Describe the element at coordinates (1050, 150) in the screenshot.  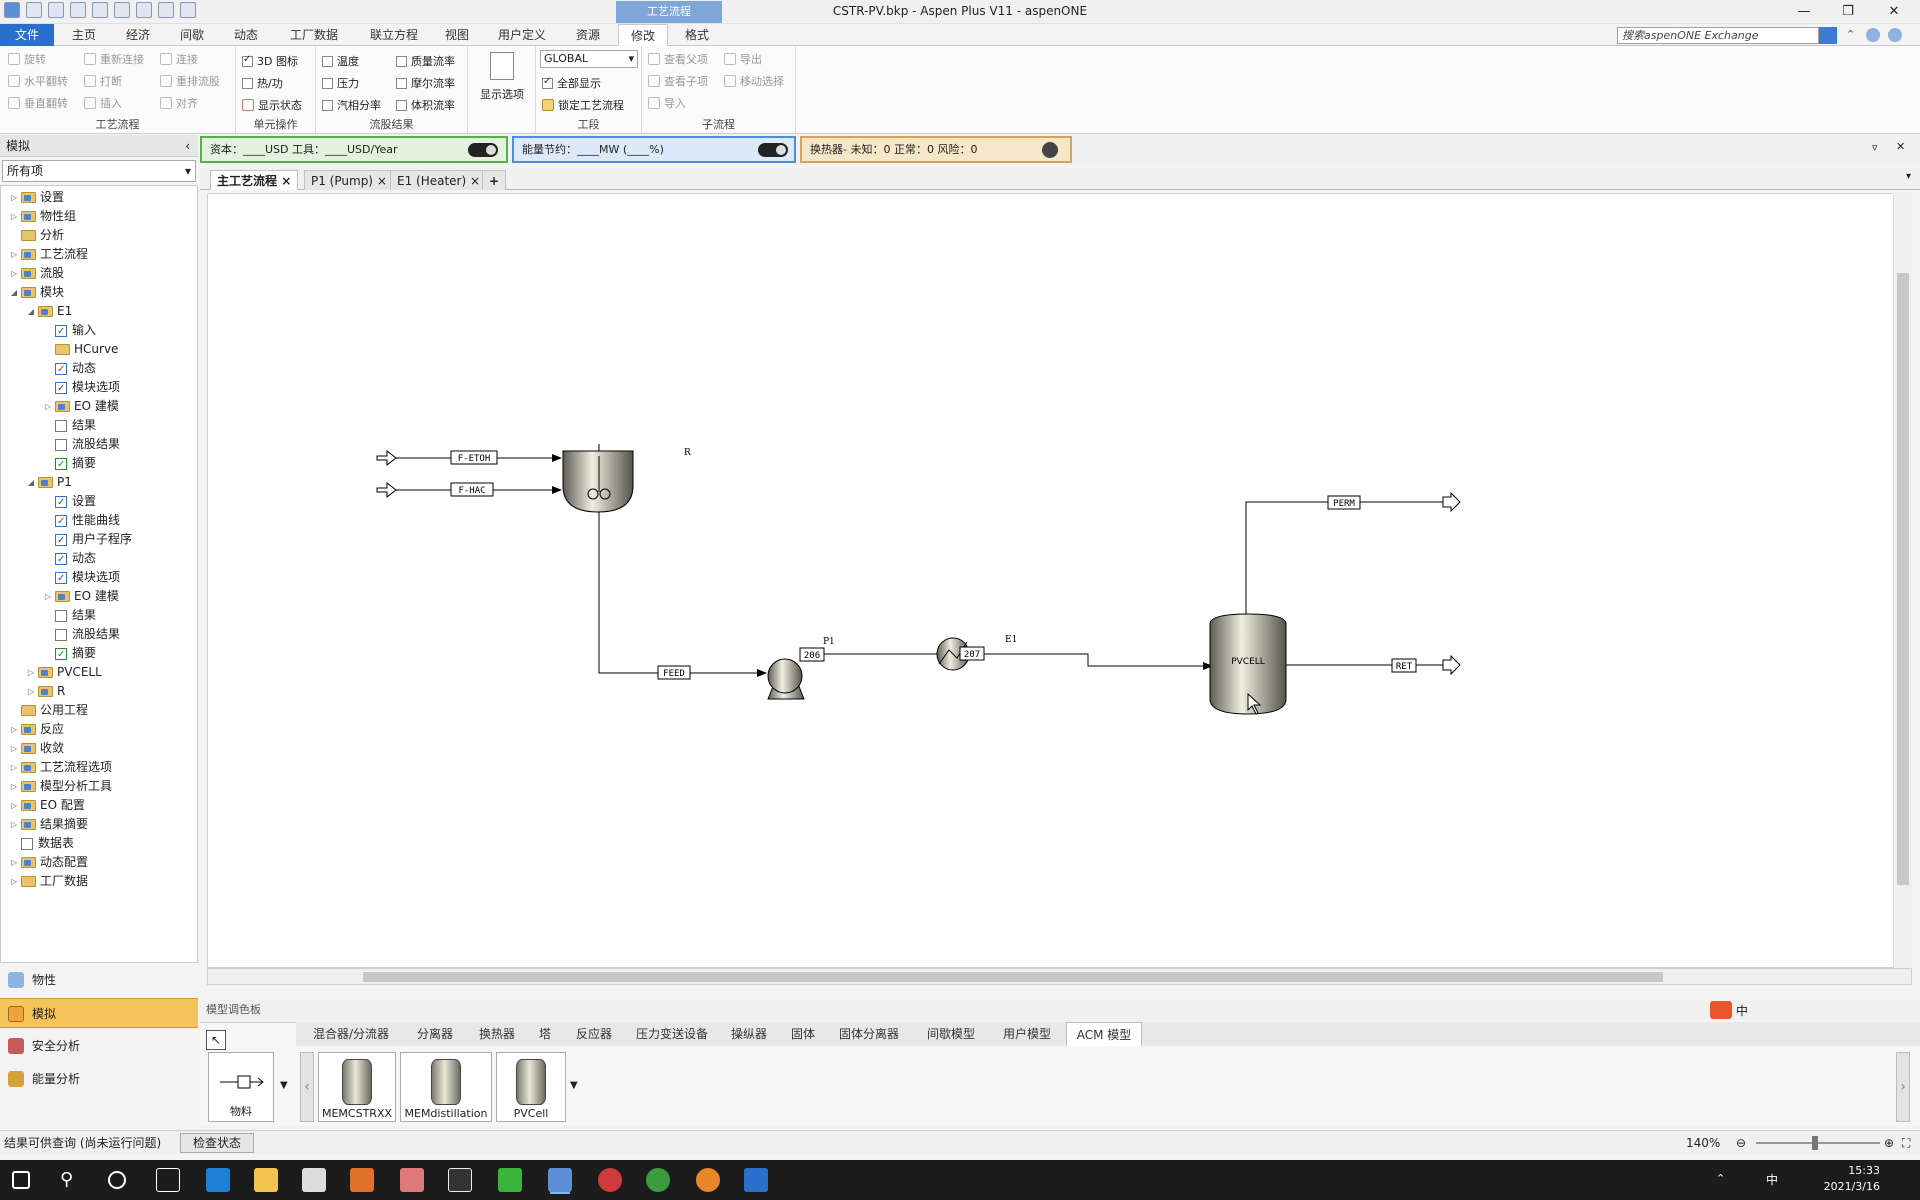
I see `gauge-icon` at that location.